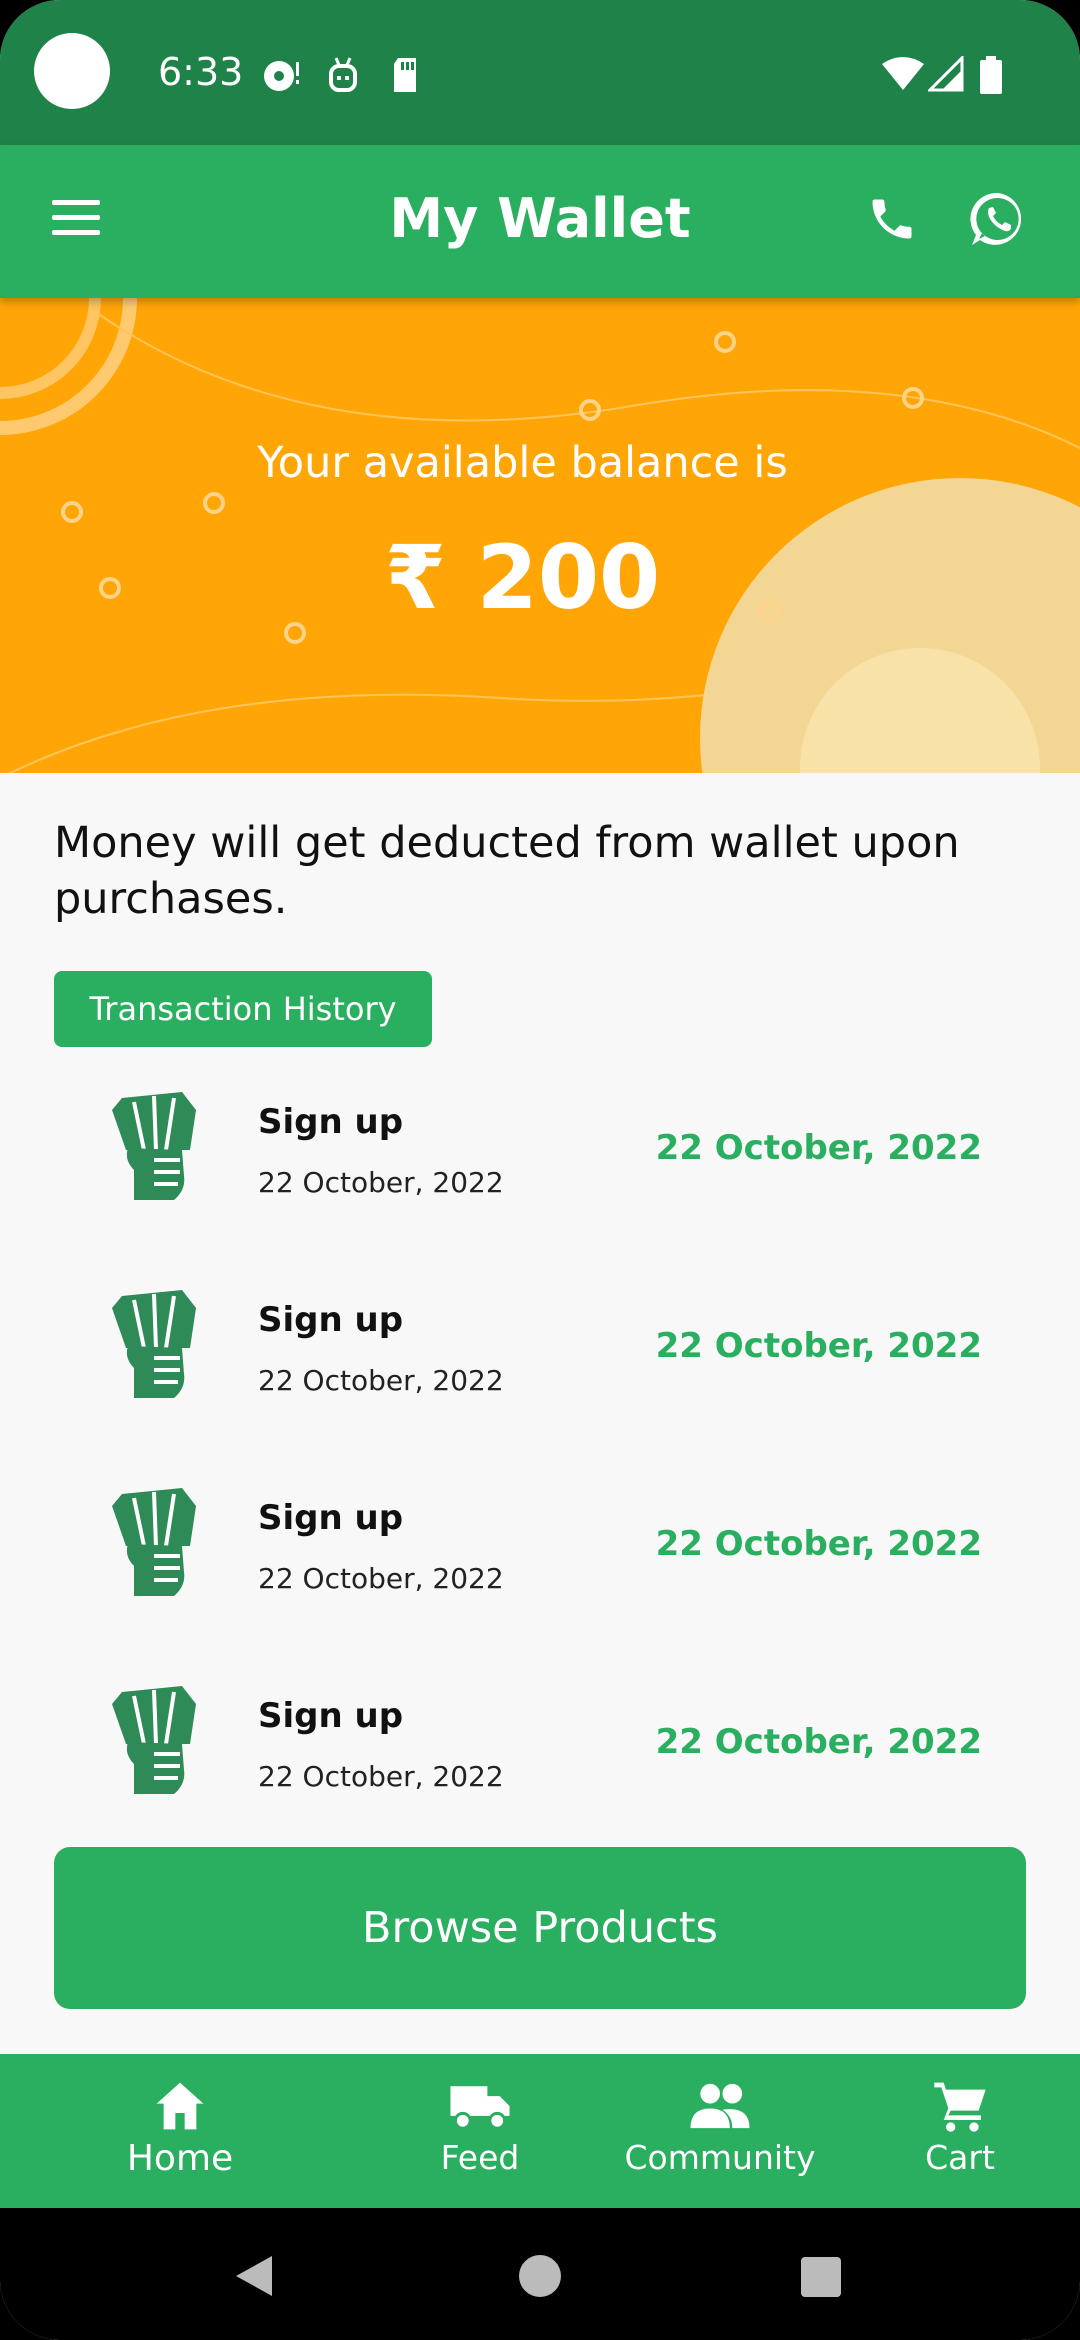 The width and height of the screenshot is (1080, 2340). Describe the element at coordinates (720, 2157) in the screenshot. I see `nav-label: Community` at that location.